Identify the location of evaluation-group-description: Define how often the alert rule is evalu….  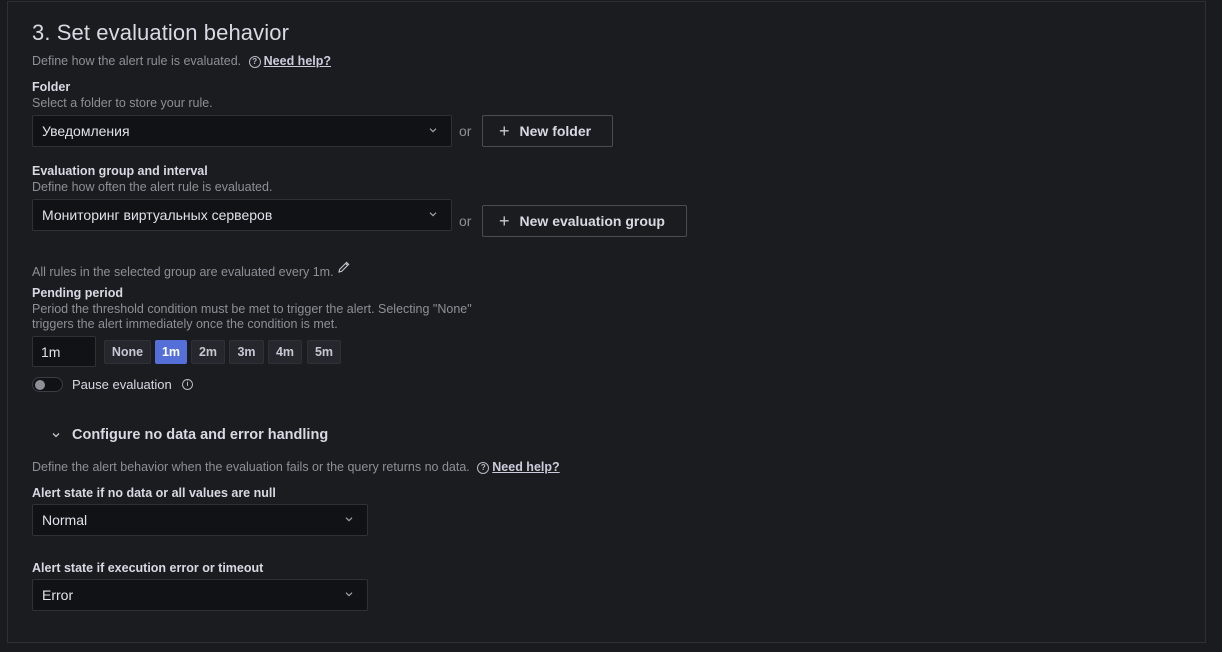
(152, 187).